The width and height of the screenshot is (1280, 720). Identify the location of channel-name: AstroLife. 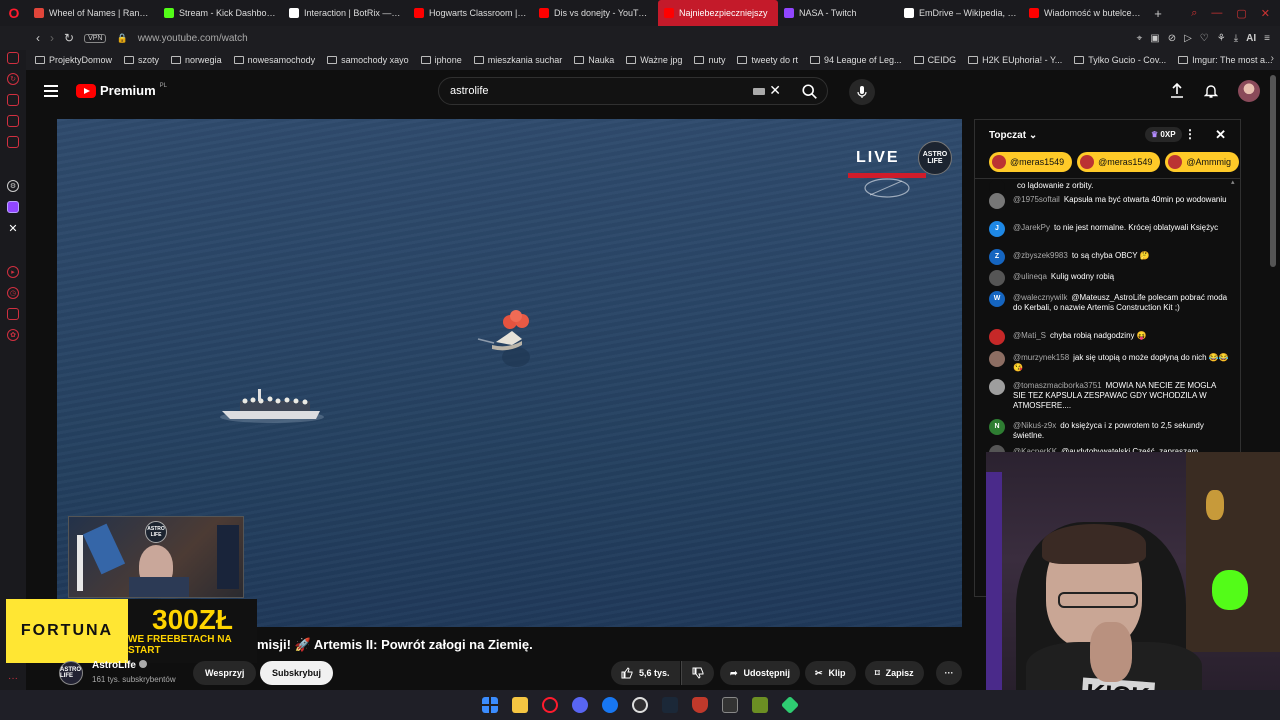
(114, 665).